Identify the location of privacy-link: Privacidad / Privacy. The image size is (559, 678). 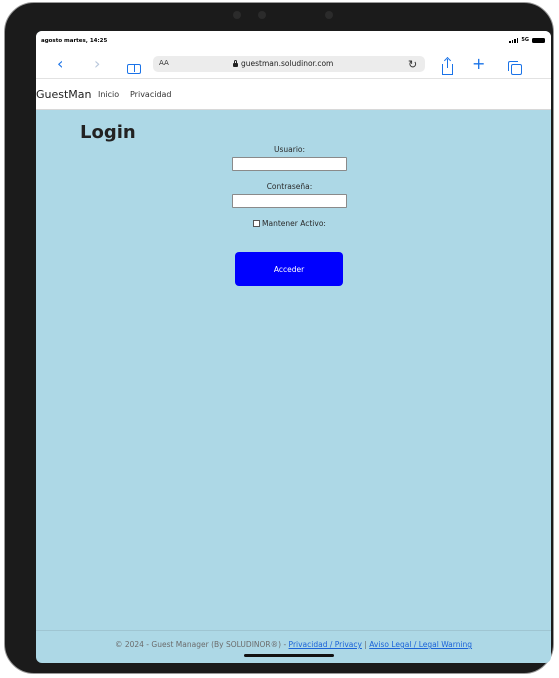
(325, 644).